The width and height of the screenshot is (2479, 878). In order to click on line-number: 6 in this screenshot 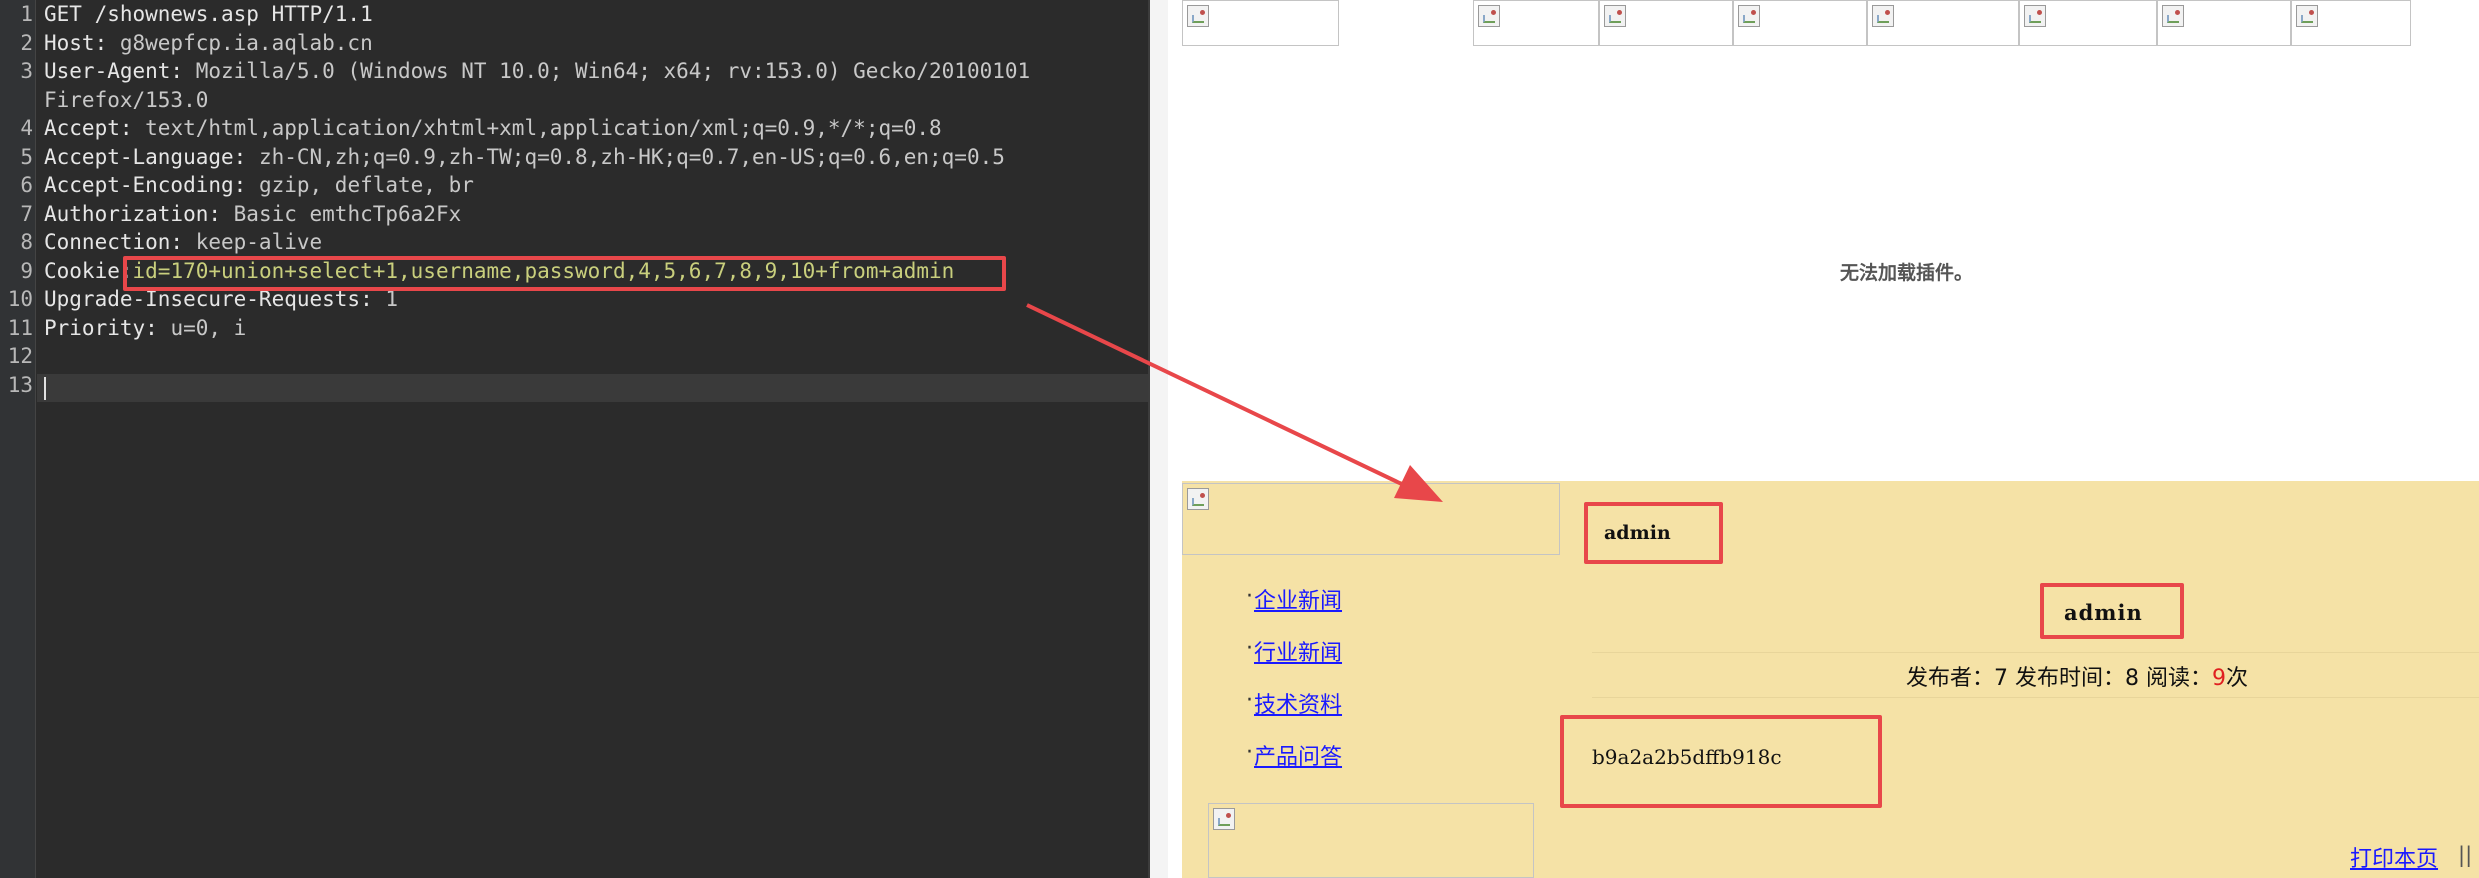, I will do `click(26, 185)`.